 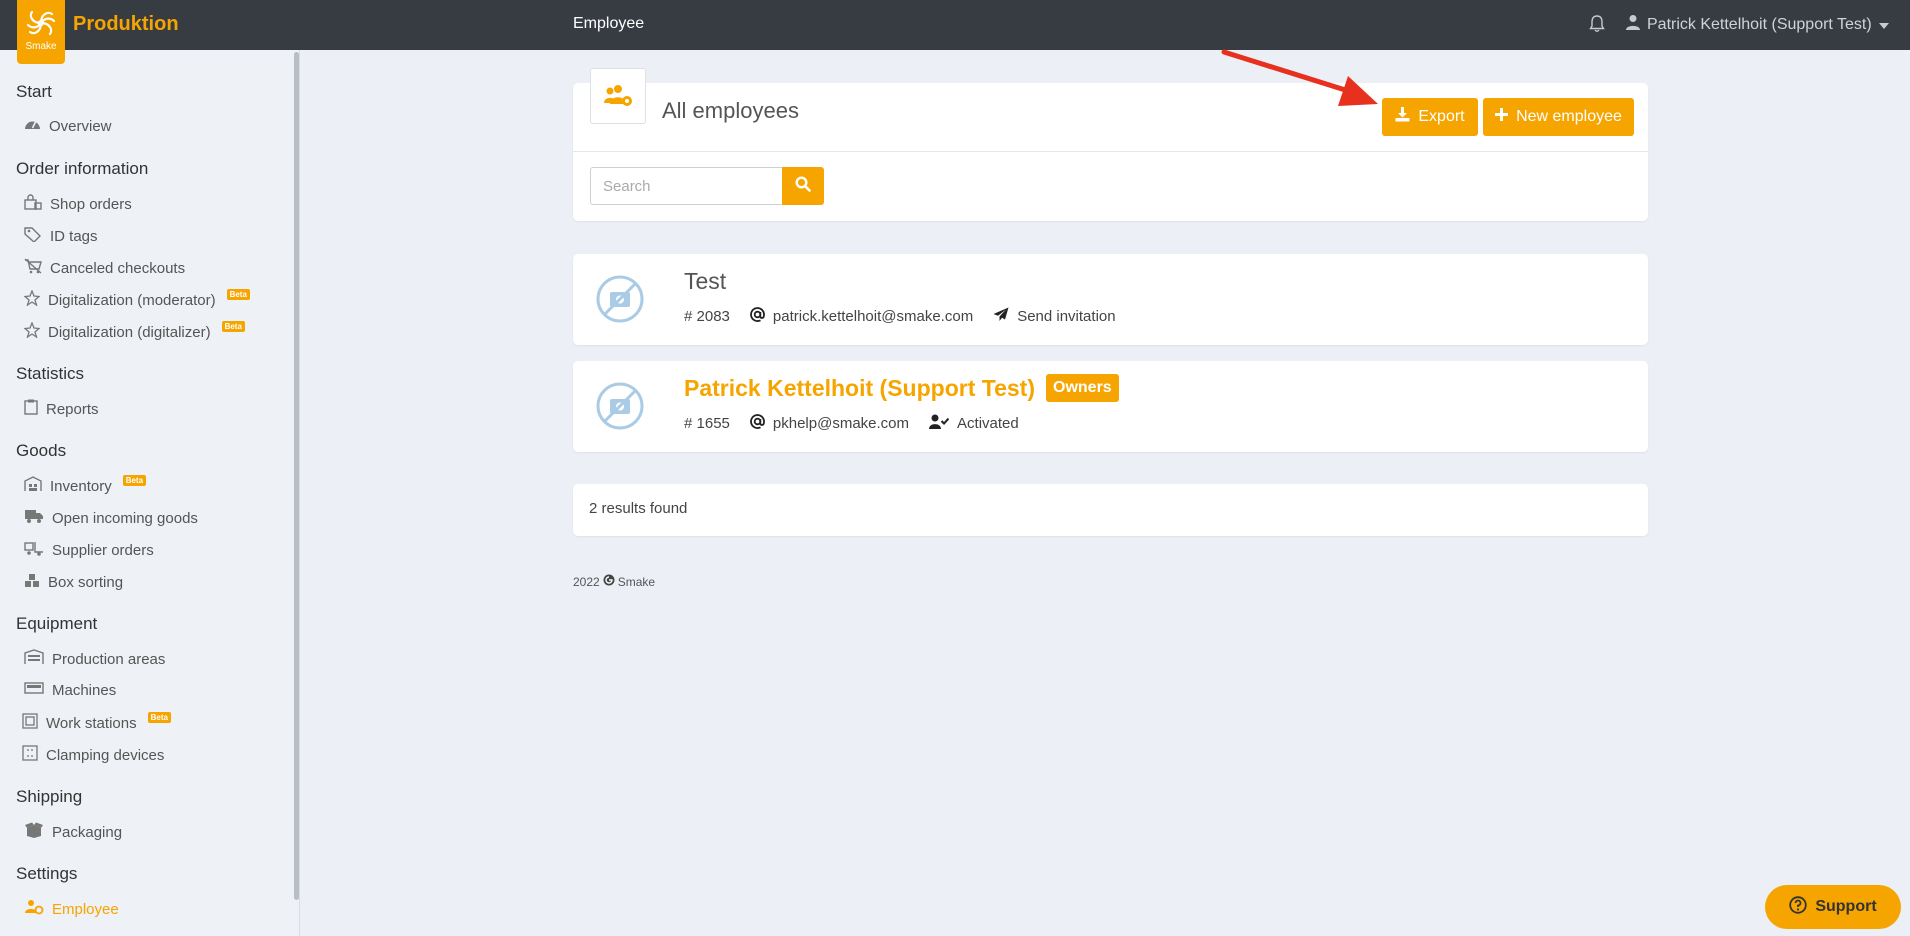 What do you see at coordinates (80, 126) in the screenshot?
I see `sidebar-item-label: Overview` at bounding box center [80, 126].